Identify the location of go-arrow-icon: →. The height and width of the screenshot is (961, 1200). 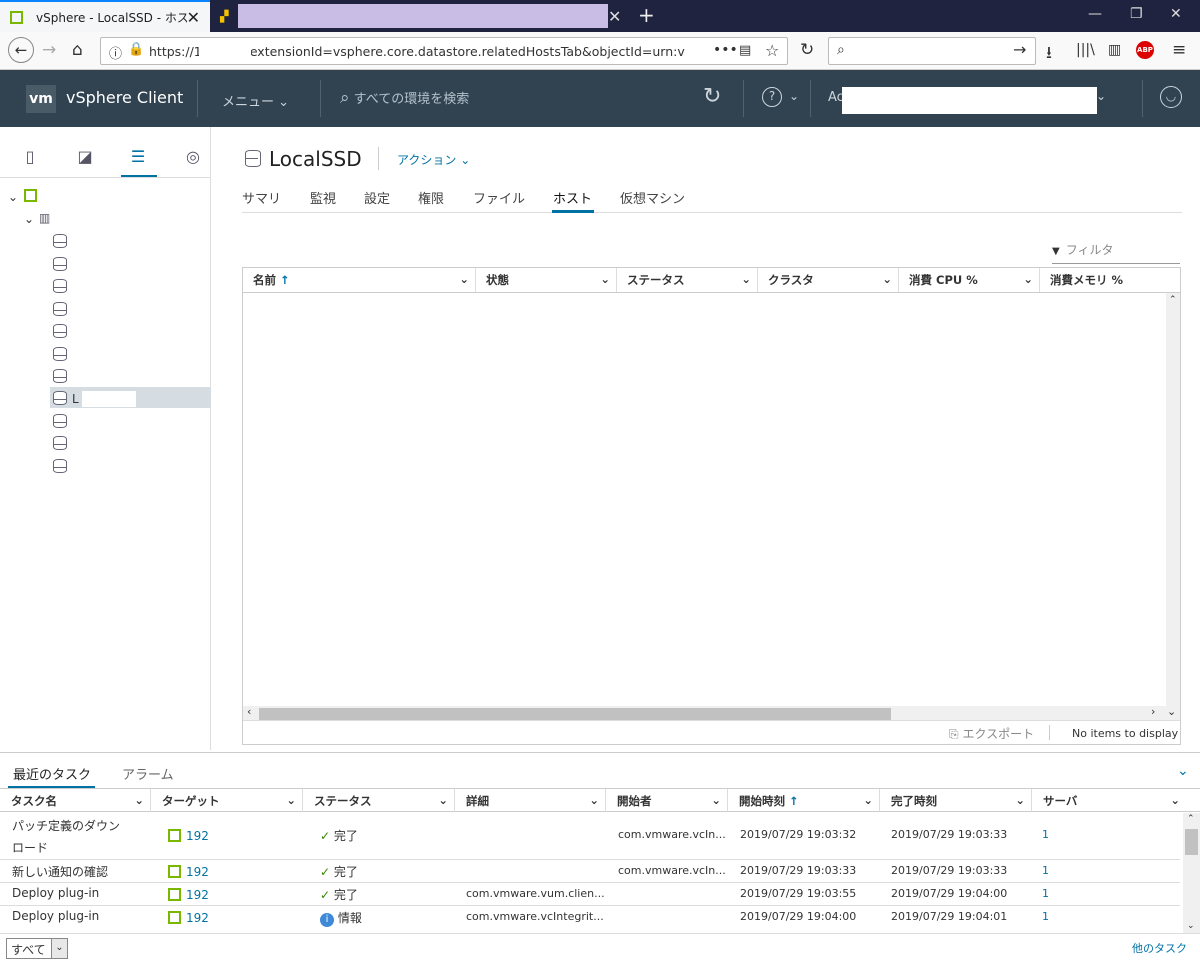
(1019, 49).